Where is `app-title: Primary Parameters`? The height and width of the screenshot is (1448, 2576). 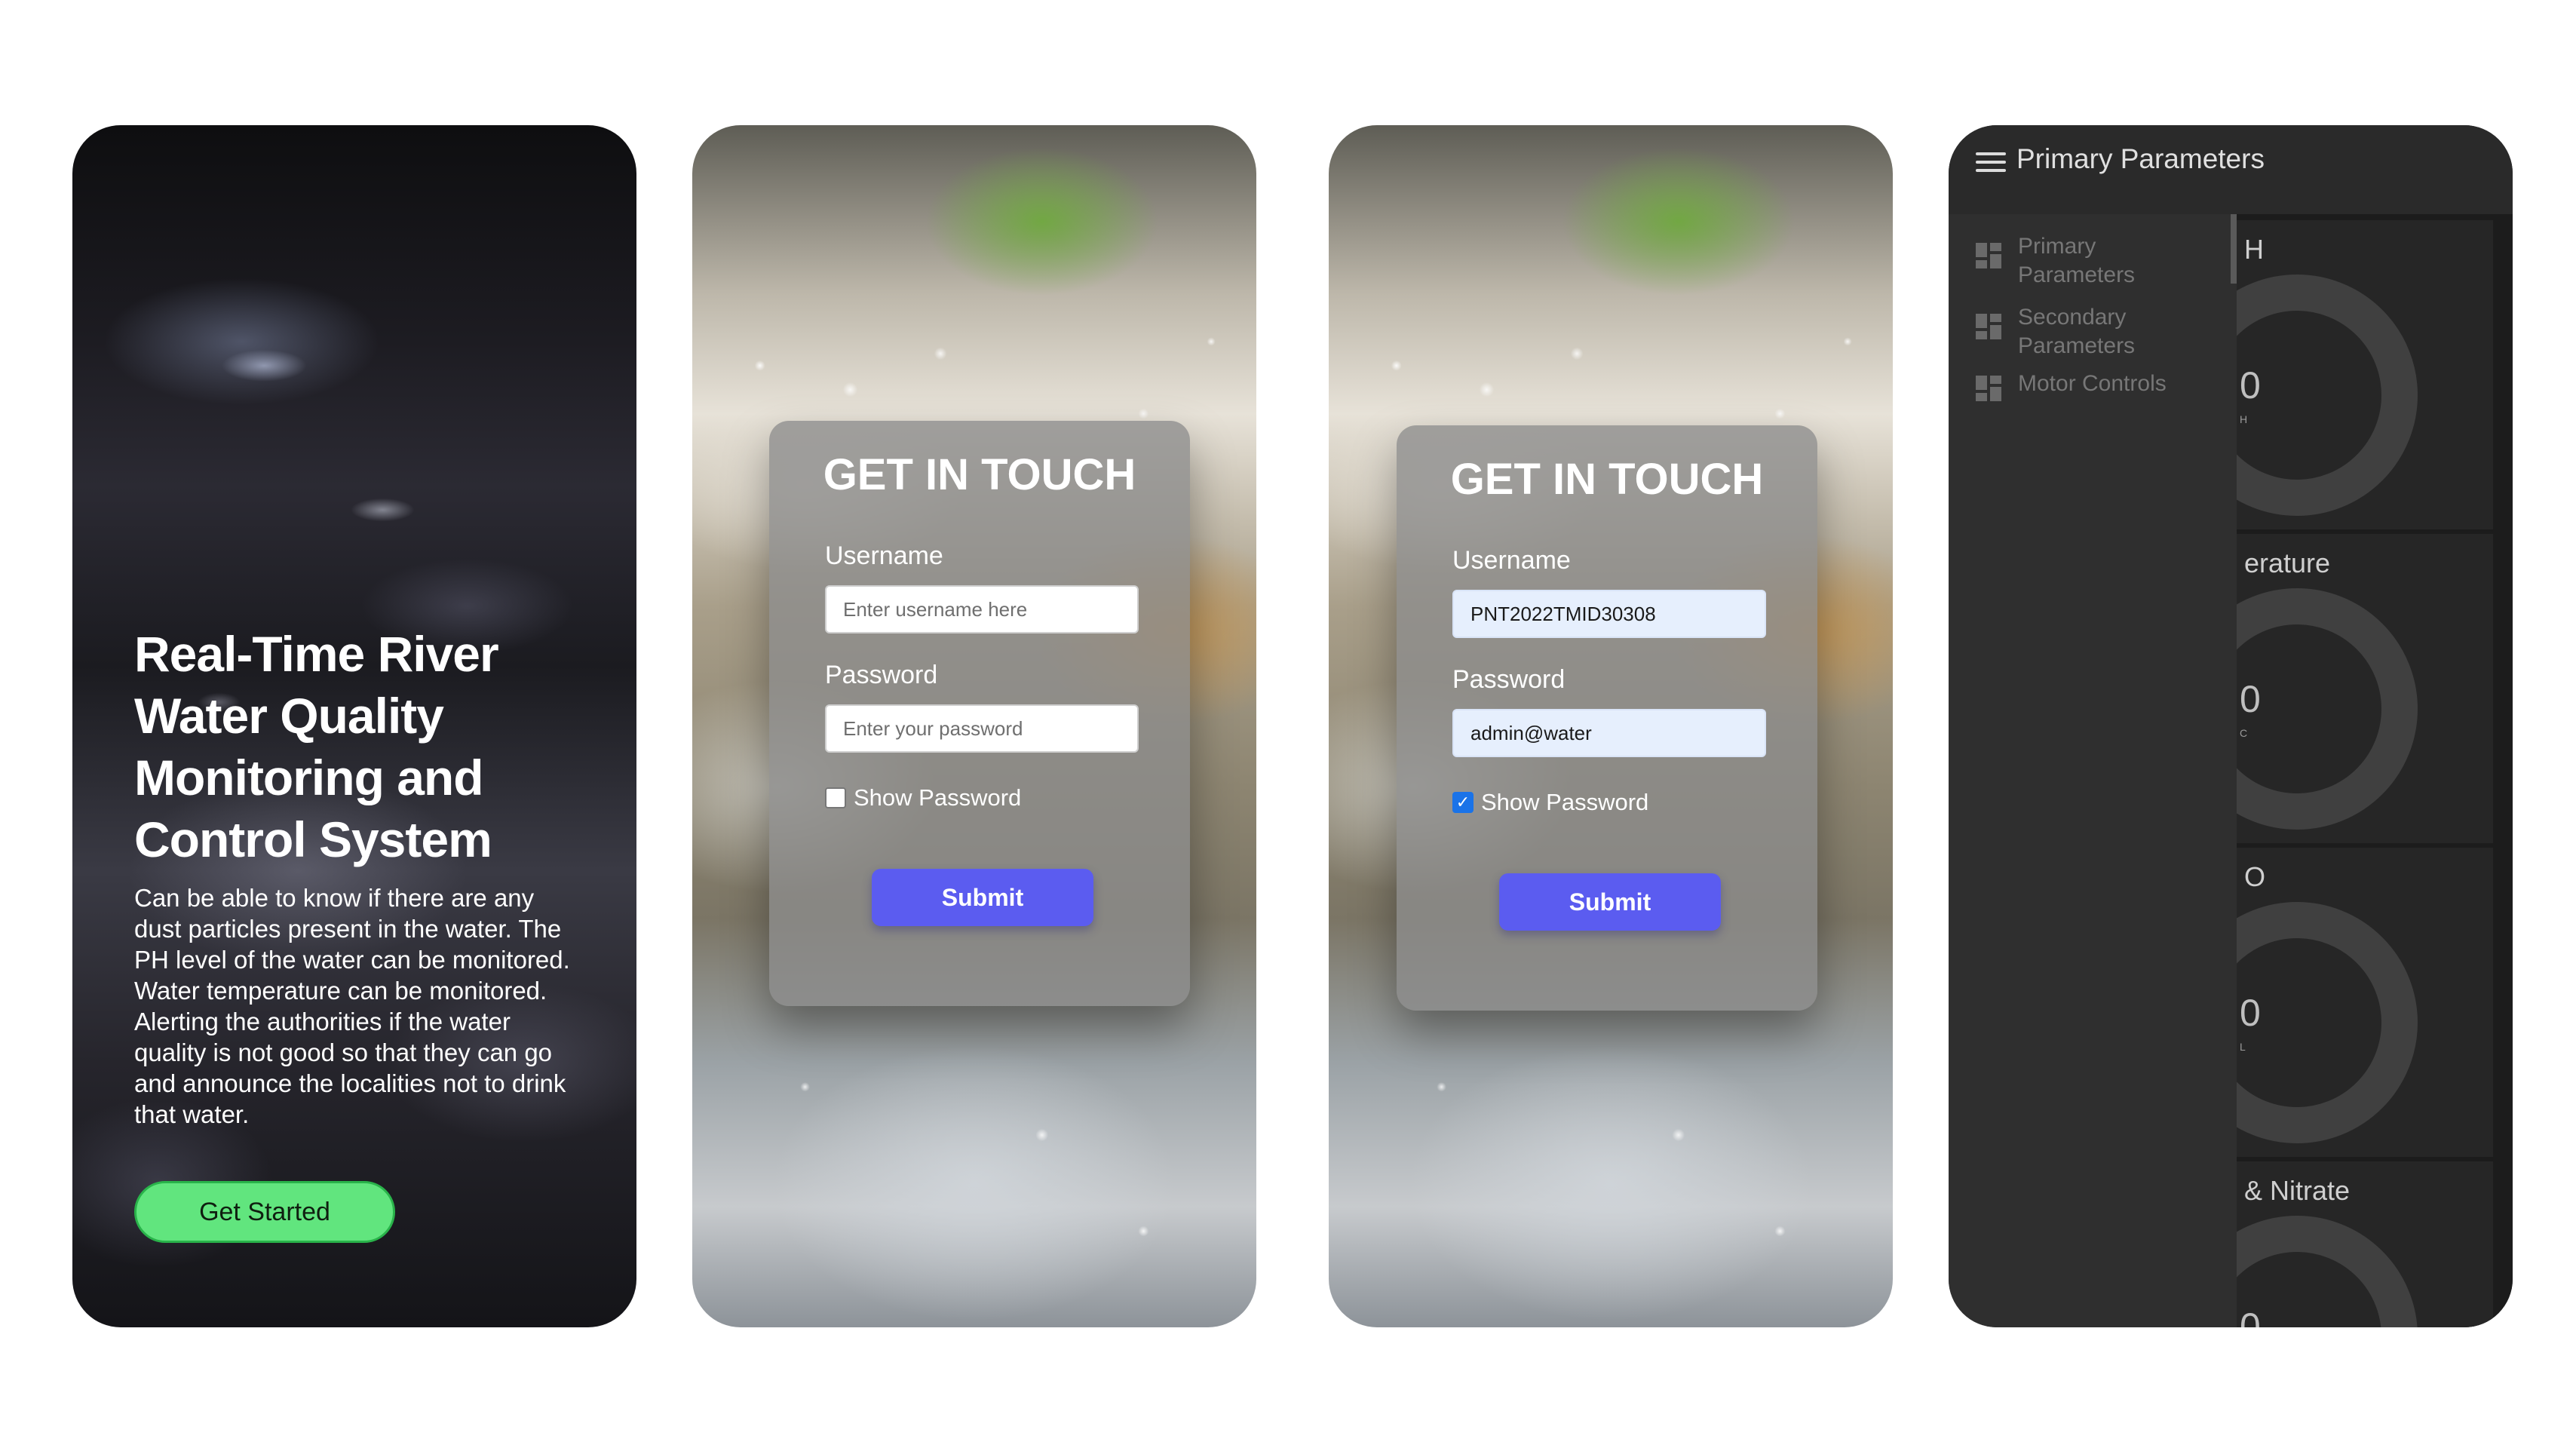 app-title: Primary Parameters is located at coordinates (2140, 158).